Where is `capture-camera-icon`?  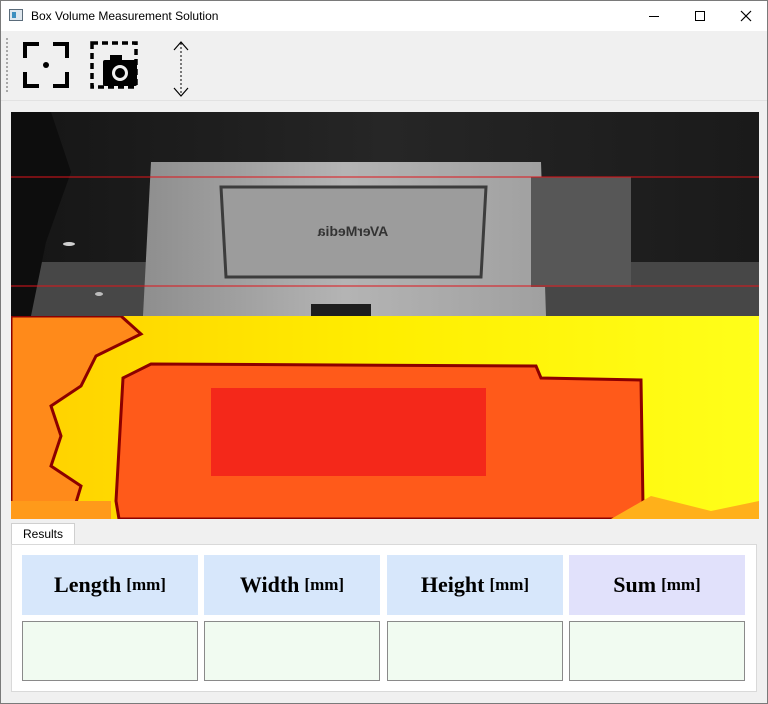
capture-camera-icon is located at coordinates (114, 65).